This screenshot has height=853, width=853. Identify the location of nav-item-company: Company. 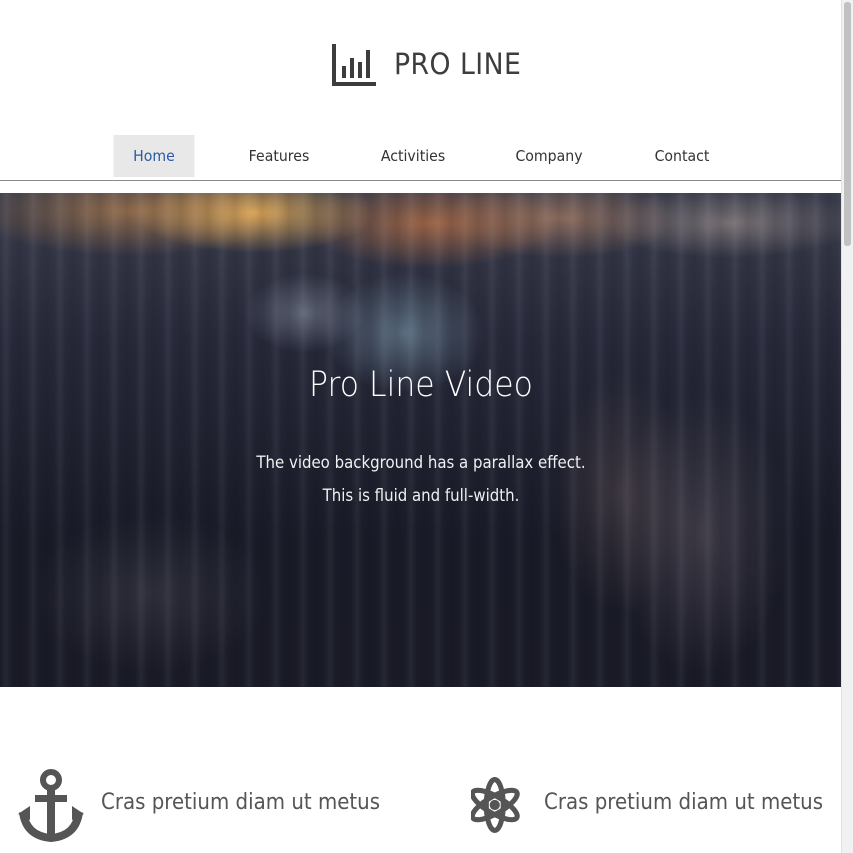
(549, 156).